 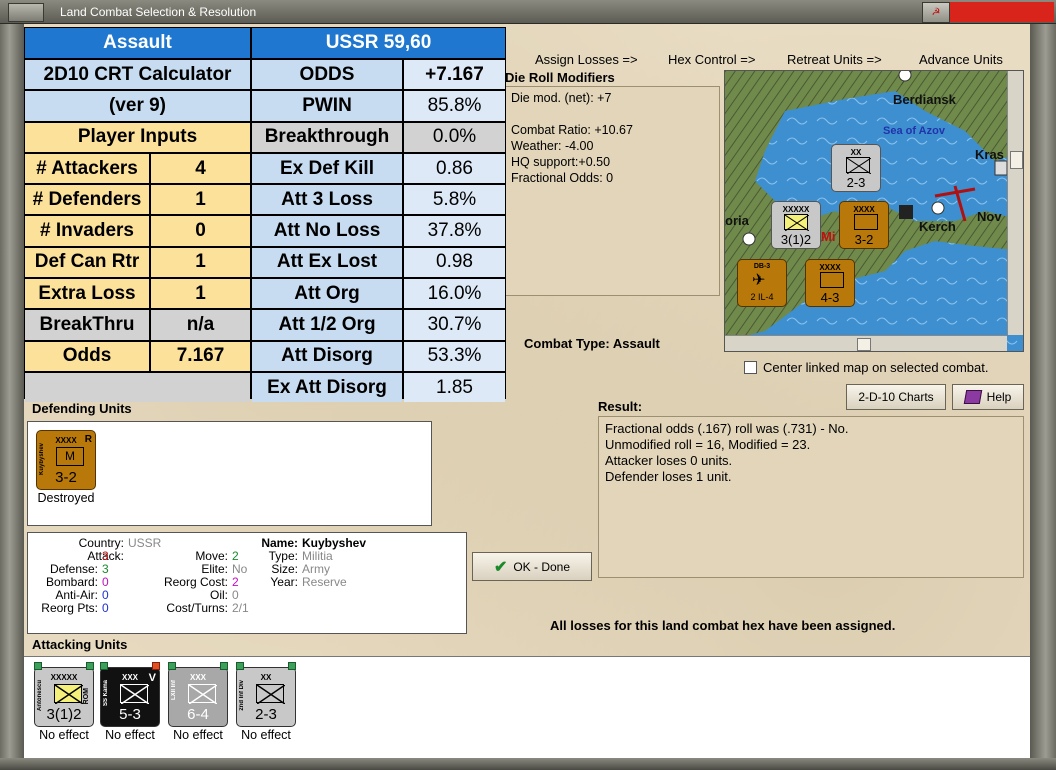 I want to click on defender-unit-kuybyshev: XXXX R Kuybyshev M 3-2, so click(x=66, y=460).